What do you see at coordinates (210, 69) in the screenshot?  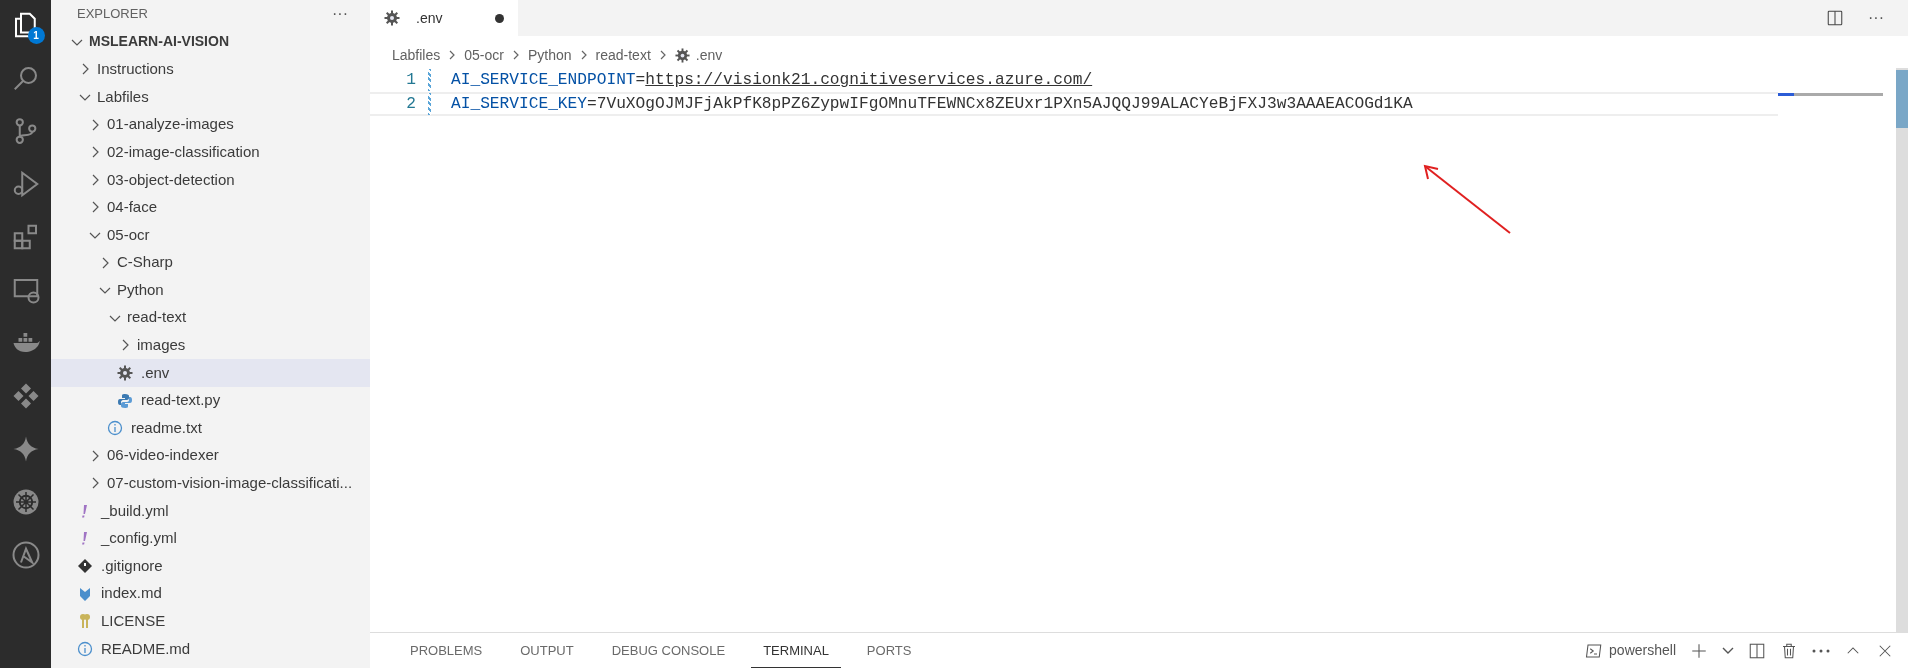 I see `tree-item: Instructions` at bounding box center [210, 69].